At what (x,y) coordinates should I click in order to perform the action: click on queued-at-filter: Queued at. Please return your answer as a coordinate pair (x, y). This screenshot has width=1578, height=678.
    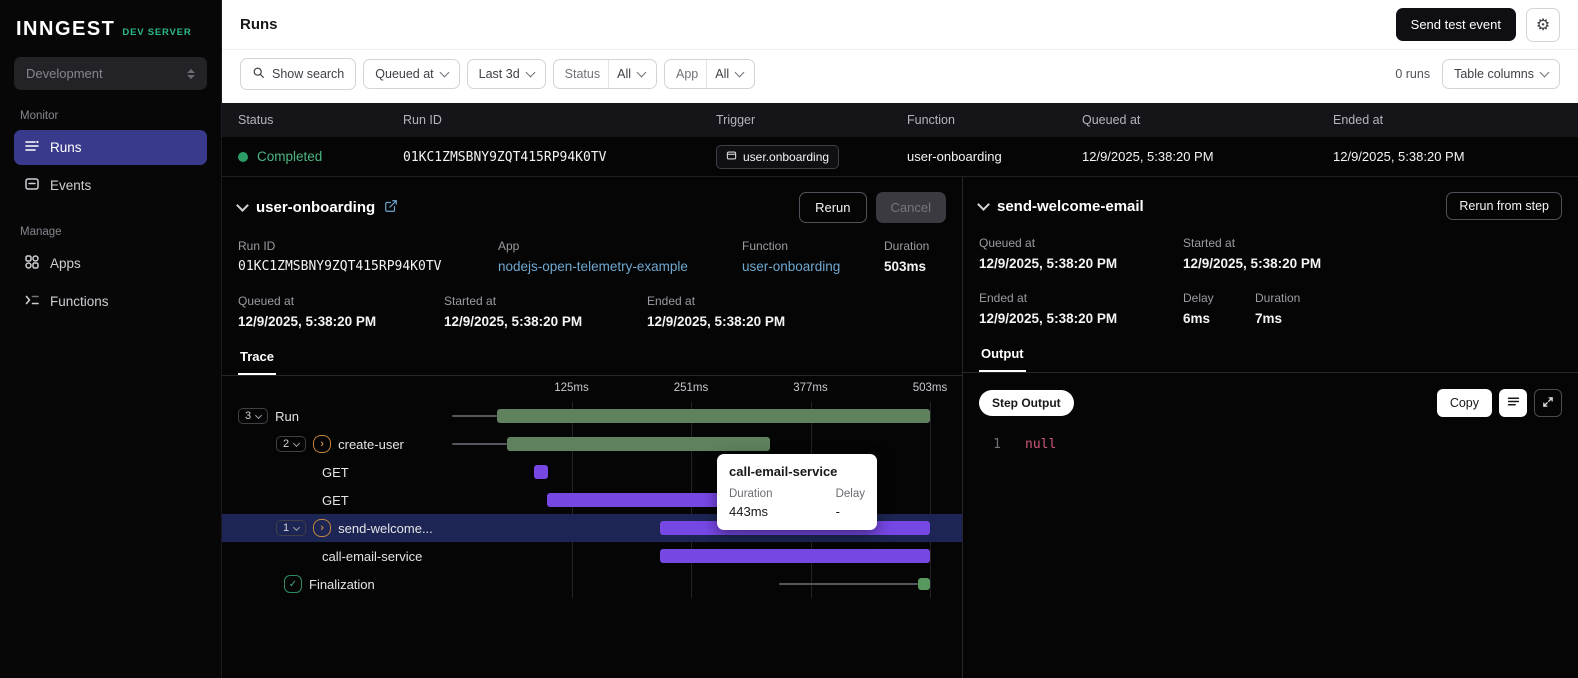
    Looking at the image, I should click on (411, 74).